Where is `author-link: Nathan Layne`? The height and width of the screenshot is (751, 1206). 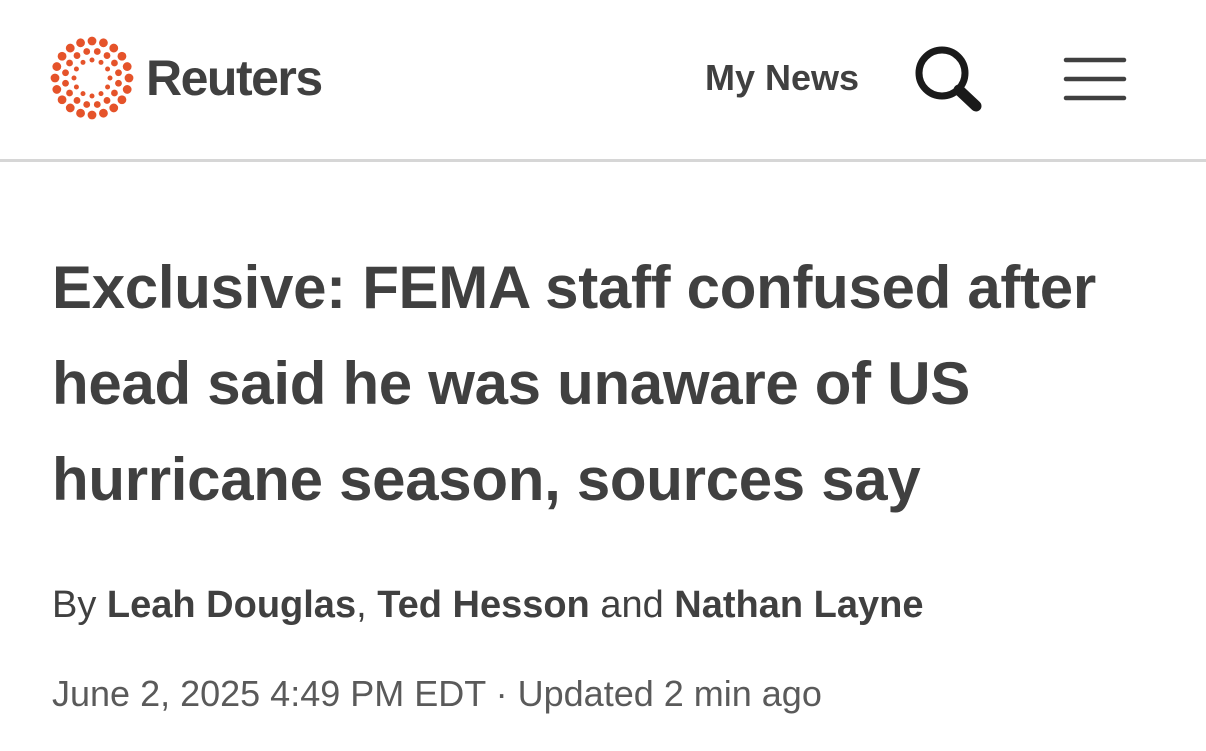 author-link: Nathan Layne is located at coordinates (798, 605).